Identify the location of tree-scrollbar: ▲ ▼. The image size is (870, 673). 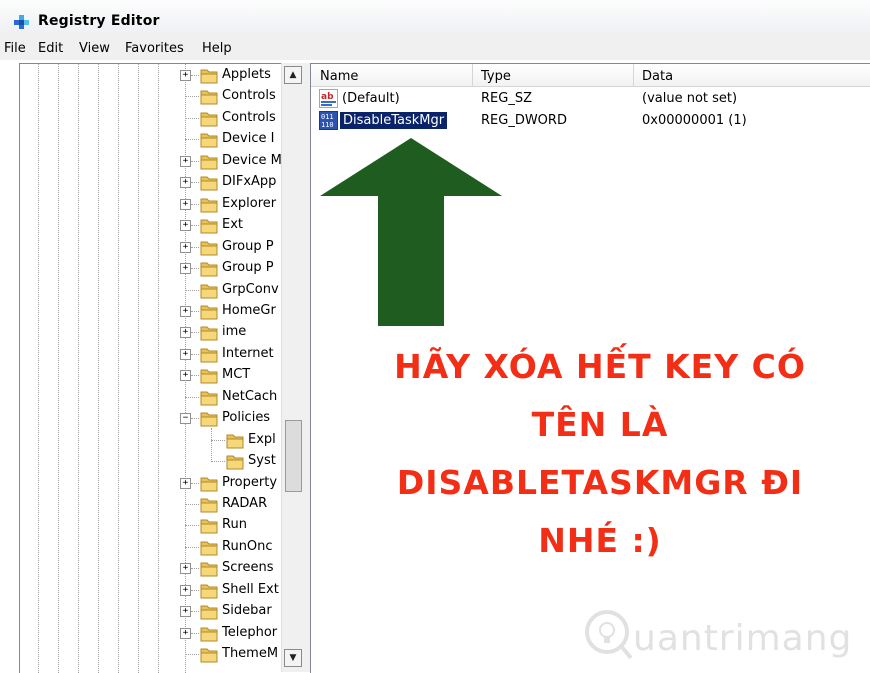
(292, 367).